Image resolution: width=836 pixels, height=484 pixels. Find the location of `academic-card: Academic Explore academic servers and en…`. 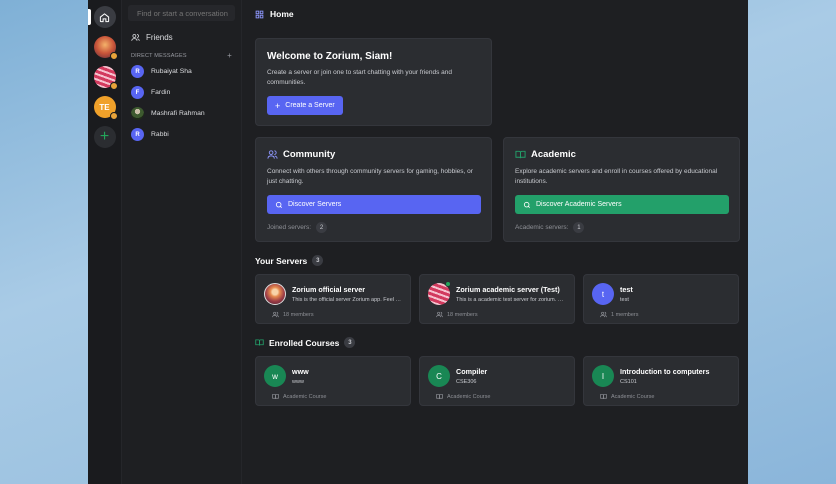

academic-card: Academic Explore academic servers and en… is located at coordinates (621, 189).